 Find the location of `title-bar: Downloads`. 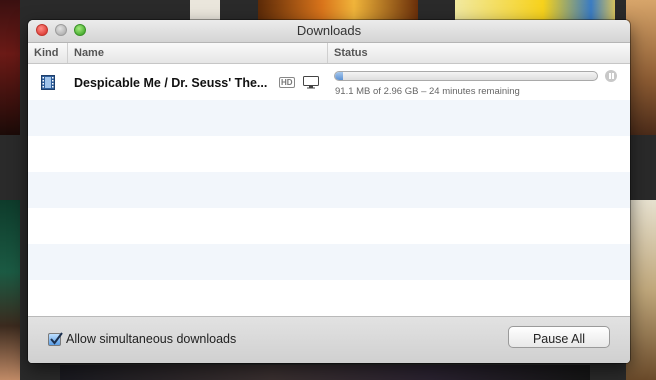

title-bar: Downloads is located at coordinates (329, 31).